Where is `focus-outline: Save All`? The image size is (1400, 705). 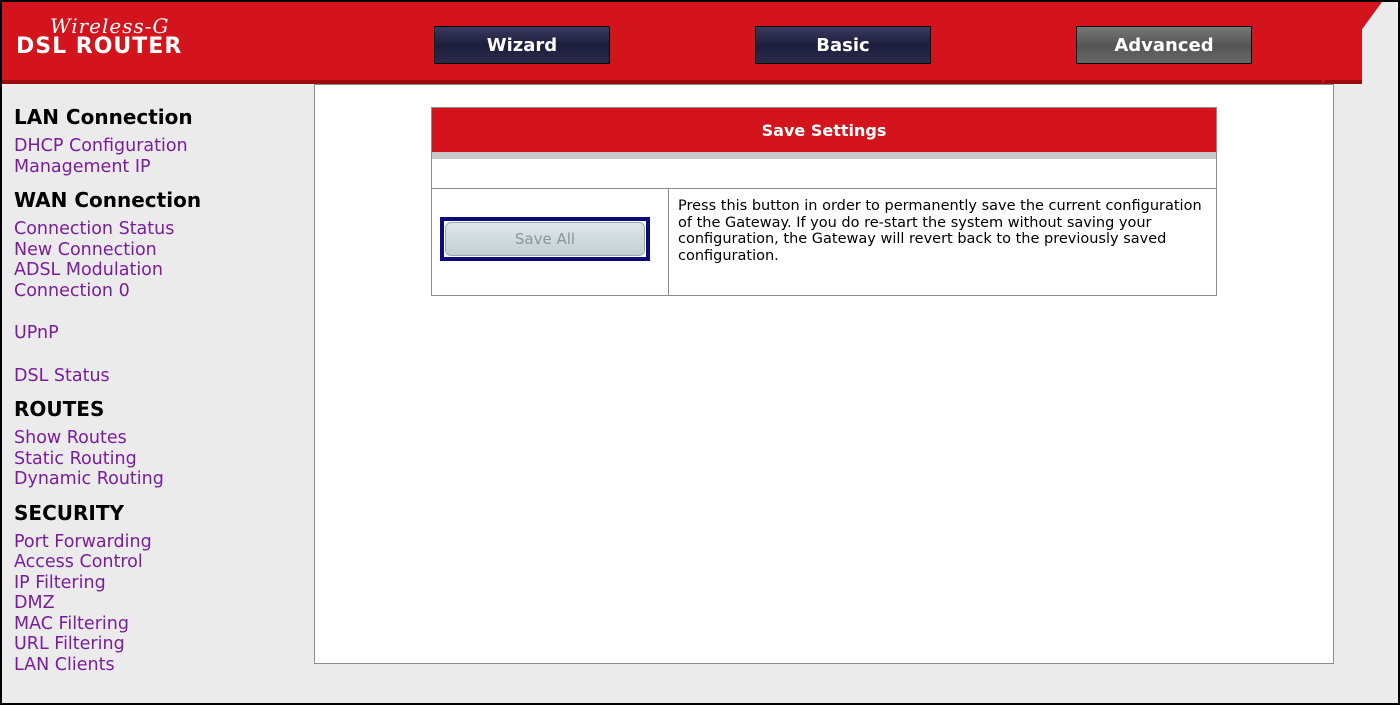
focus-outline: Save All is located at coordinates (545, 239).